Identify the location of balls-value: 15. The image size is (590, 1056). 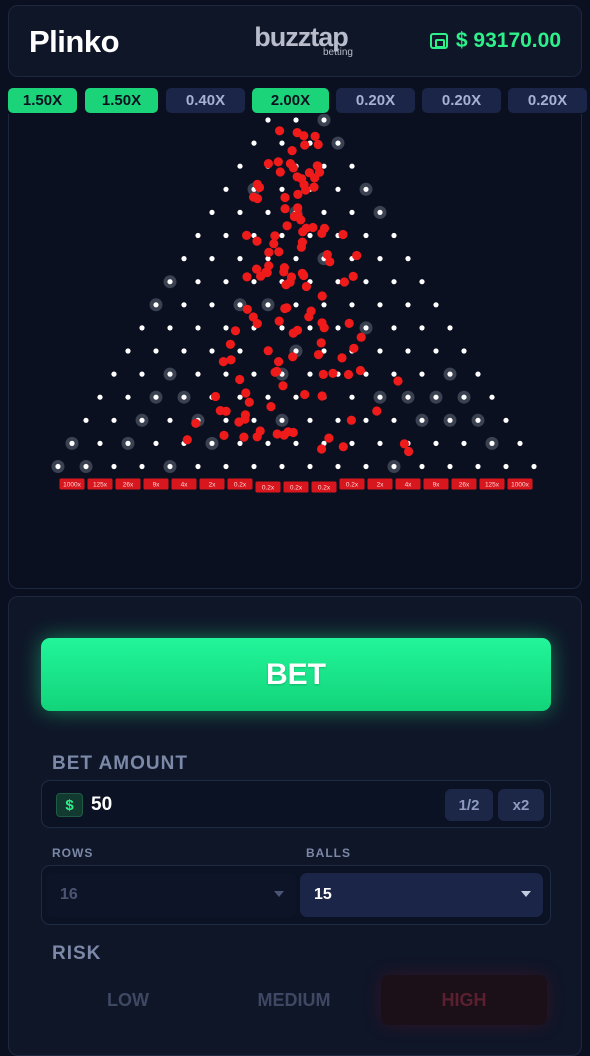
(323, 894).